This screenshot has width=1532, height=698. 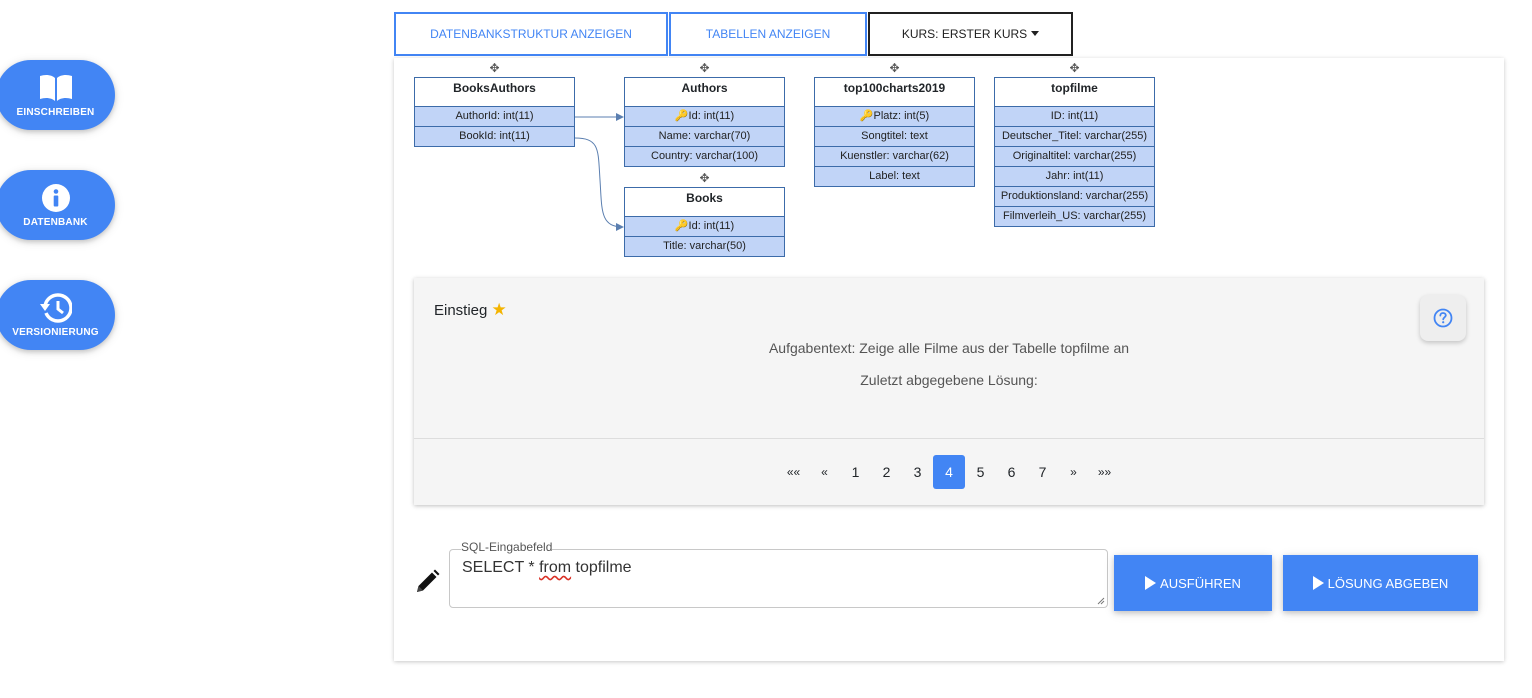 I want to click on er-column: Filmverleih_US: varchar(255), so click(x=1074, y=217).